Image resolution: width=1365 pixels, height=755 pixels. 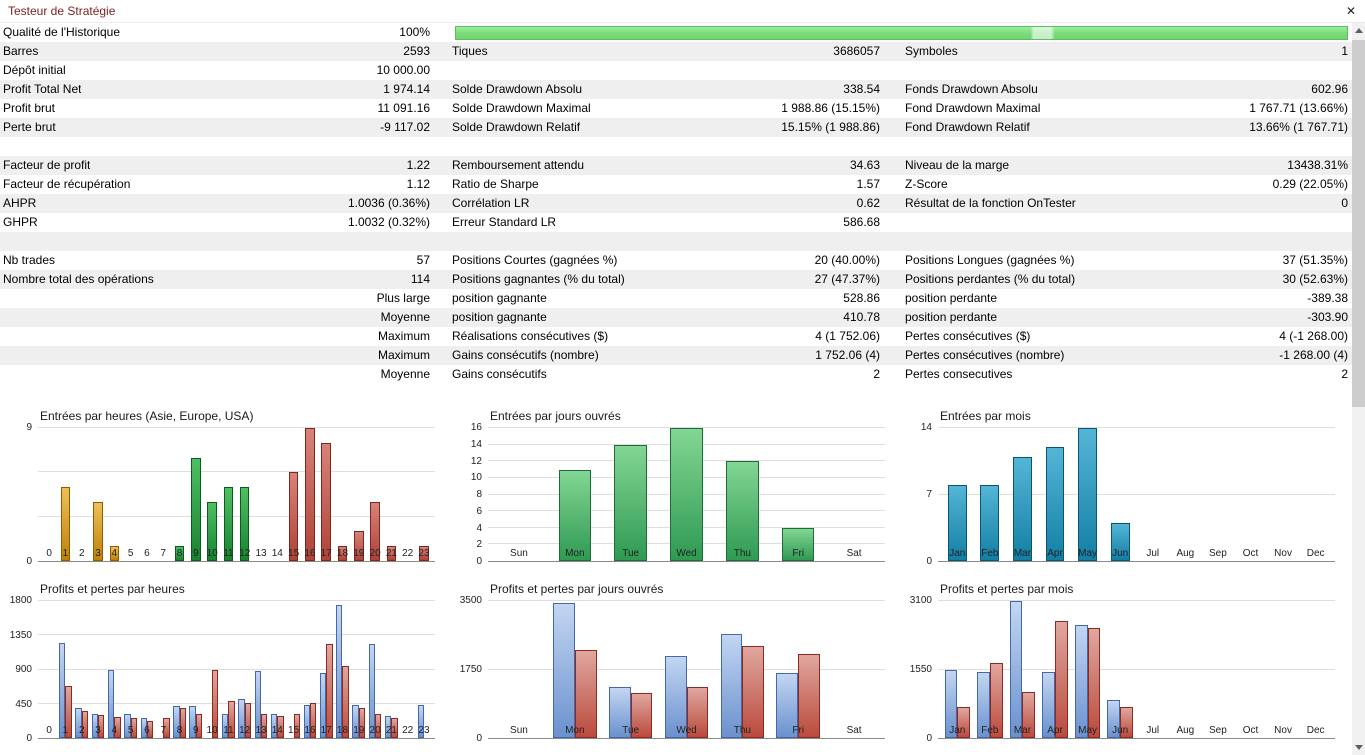 I want to click on scroll-up-button, so click(x=1358, y=30).